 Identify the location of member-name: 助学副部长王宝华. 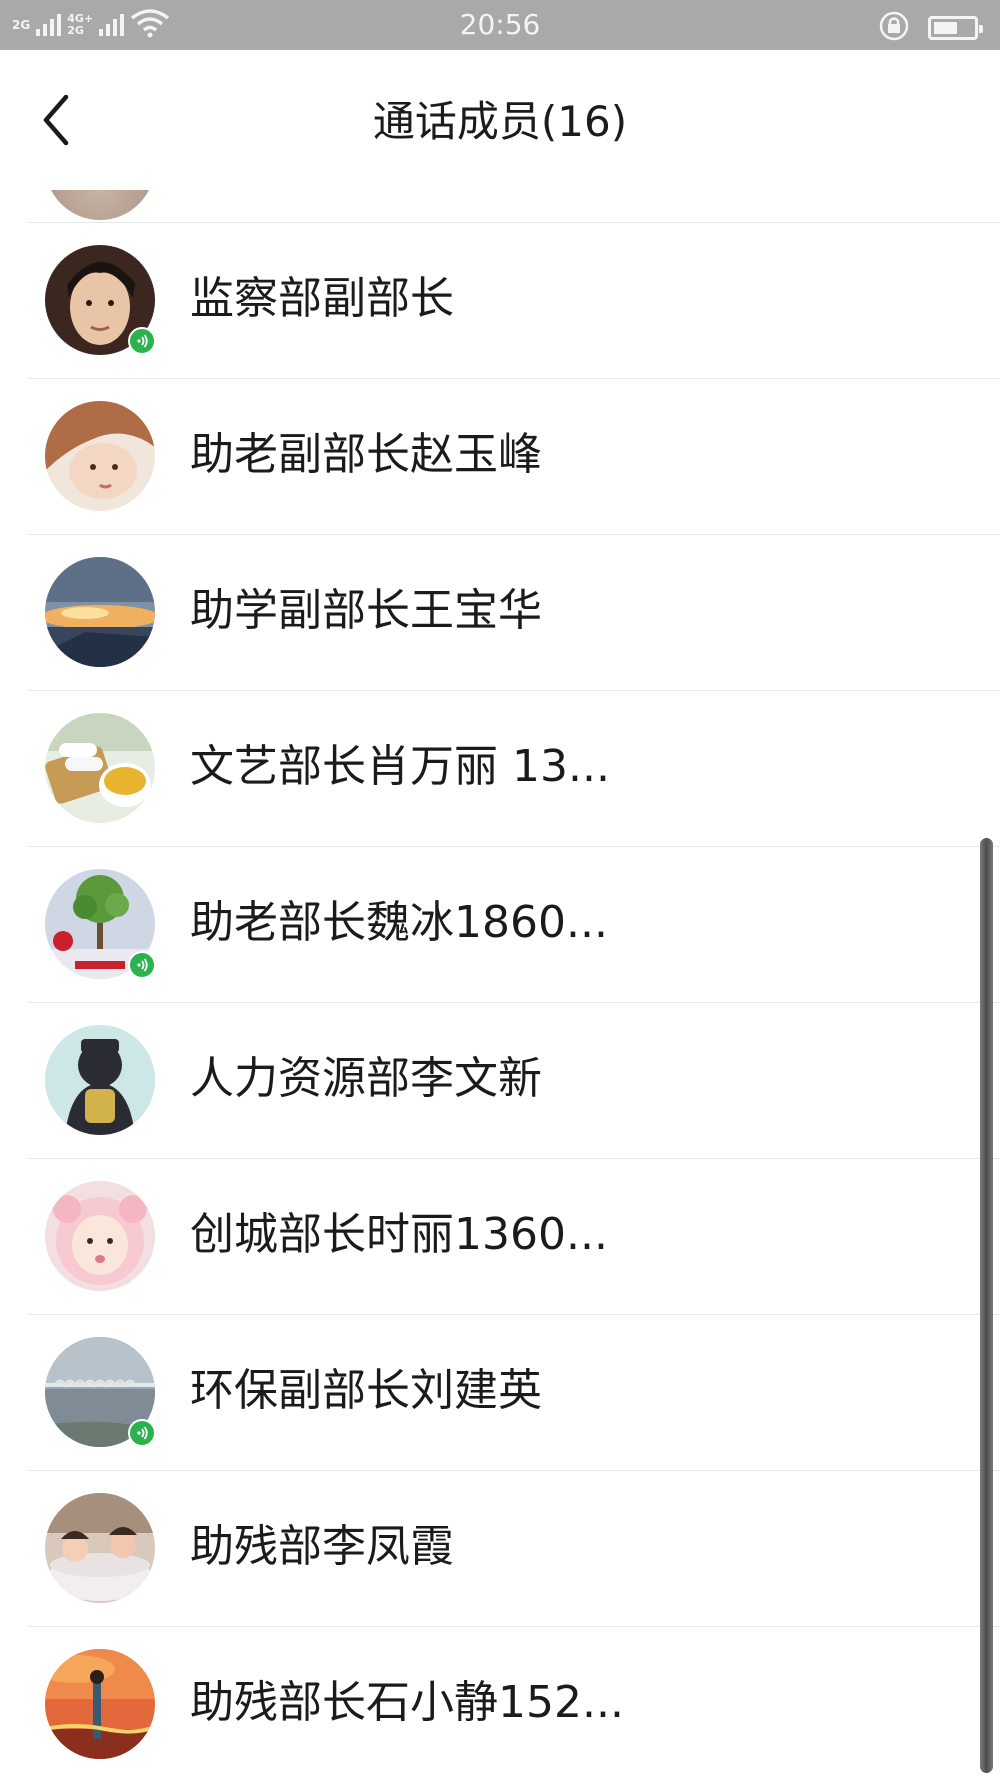
(366, 610).